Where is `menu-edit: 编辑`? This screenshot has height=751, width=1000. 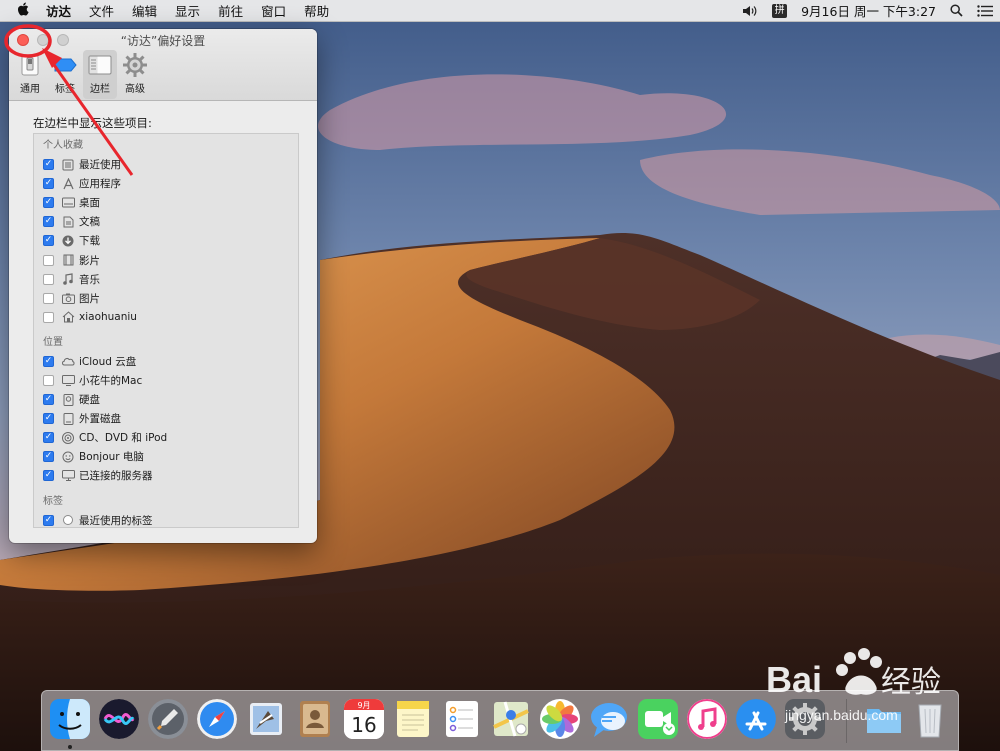
menu-edit: 编辑 is located at coordinates (144, 10).